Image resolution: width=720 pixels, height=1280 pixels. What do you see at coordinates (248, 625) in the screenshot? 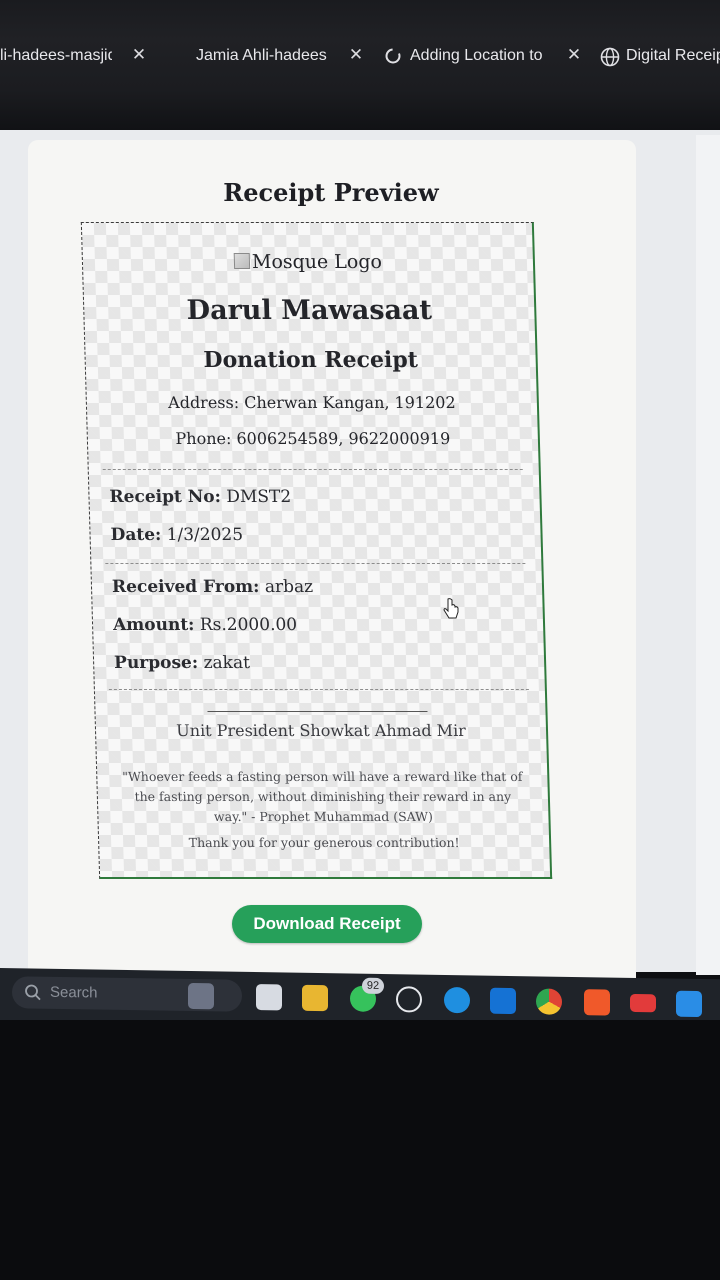
I see `field-value: Rs.2000.00` at bounding box center [248, 625].